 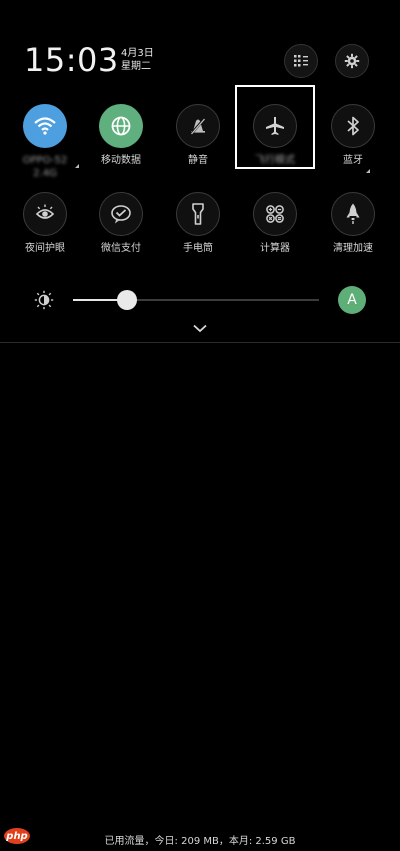 I want to click on calculator-toggle, so click(x=275, y=214).